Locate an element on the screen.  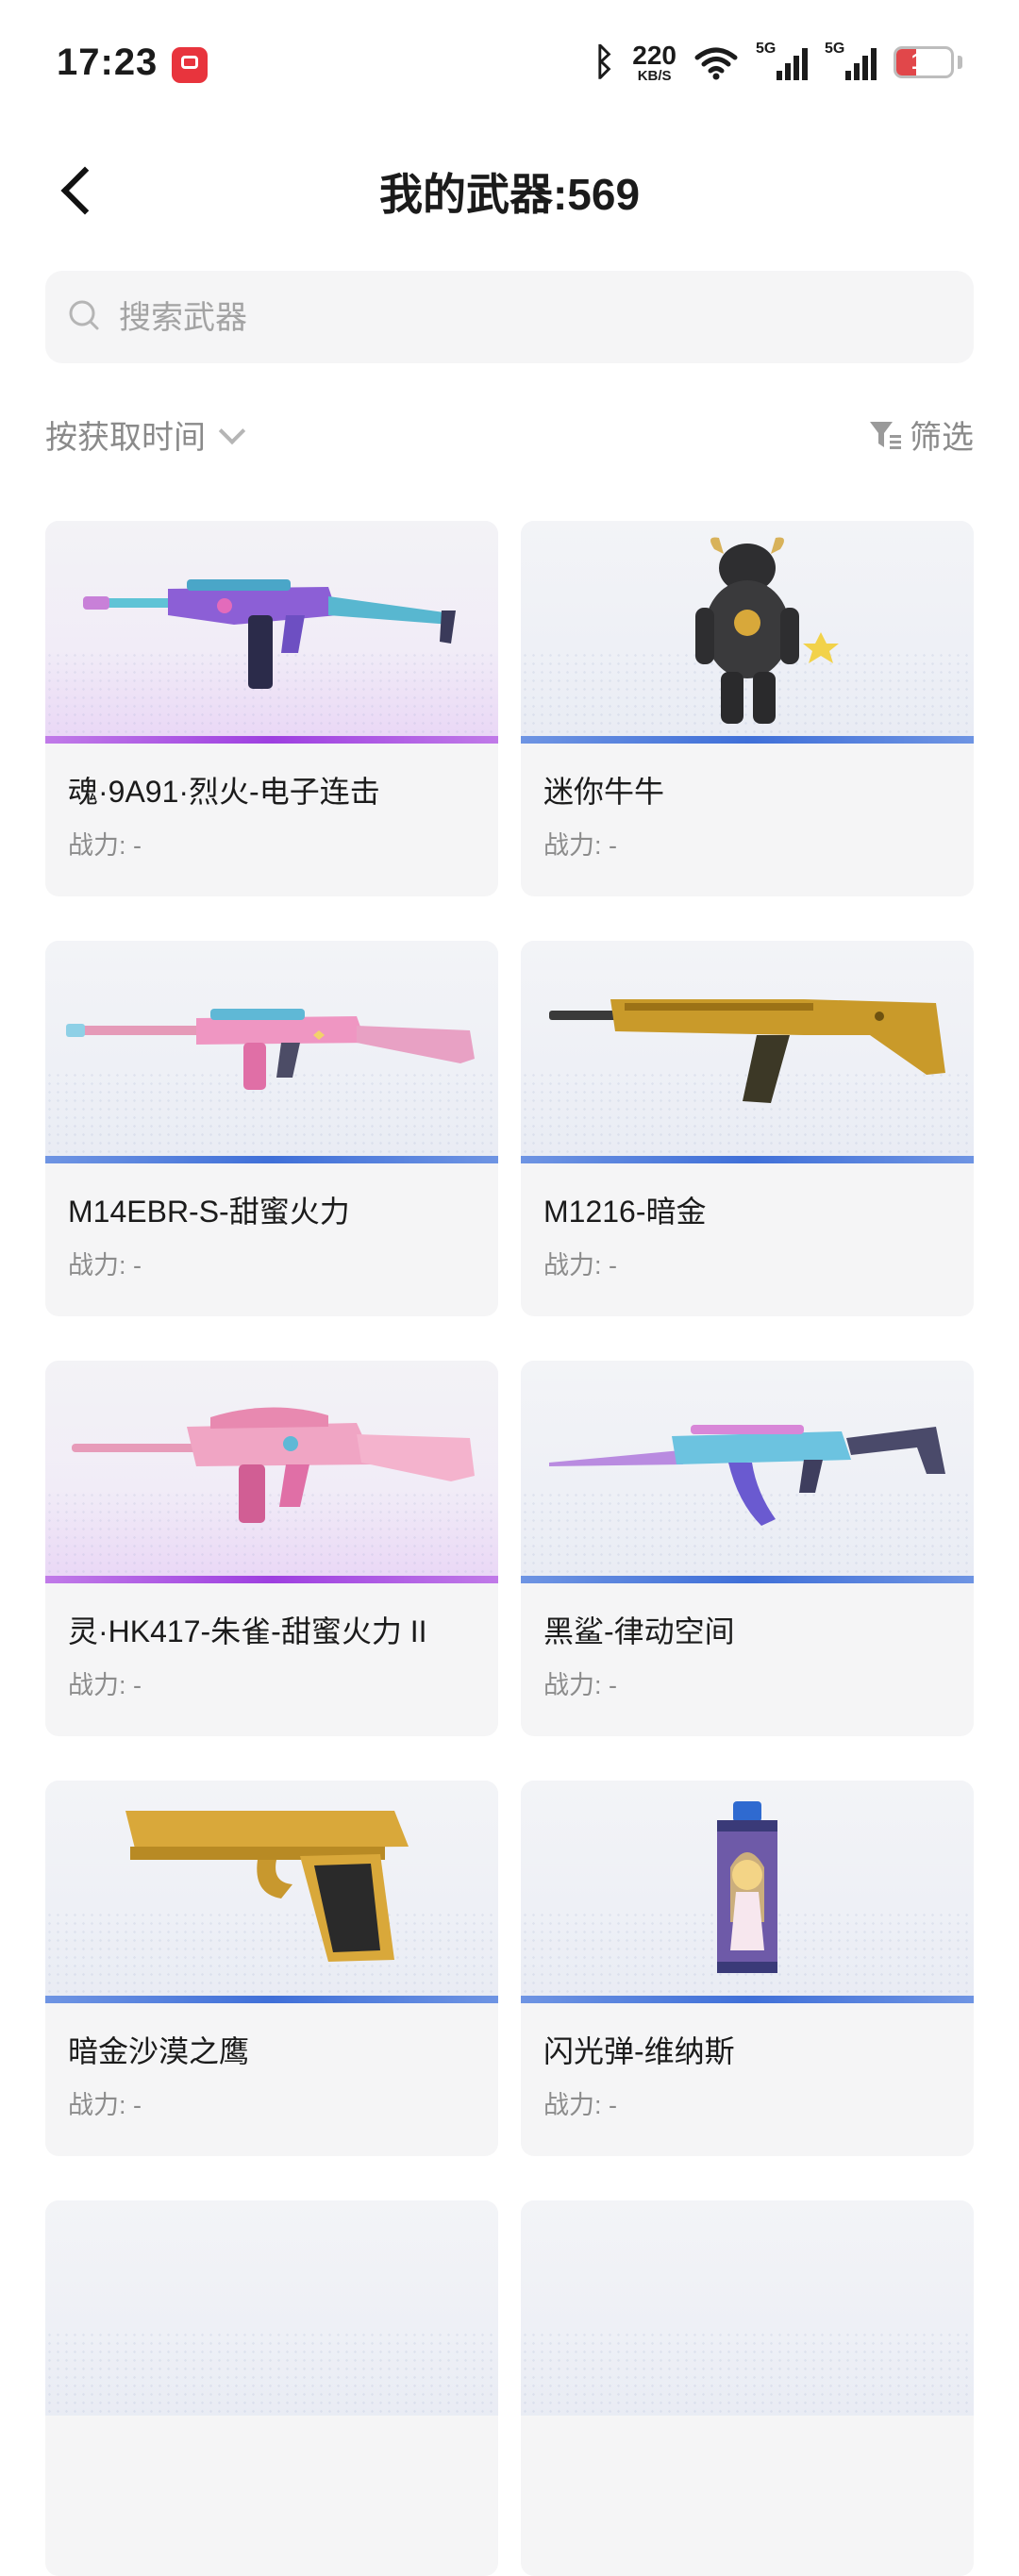
weapon-card: 黑鲨-律动空间 战力: - is located at coordinates (747, 1548).